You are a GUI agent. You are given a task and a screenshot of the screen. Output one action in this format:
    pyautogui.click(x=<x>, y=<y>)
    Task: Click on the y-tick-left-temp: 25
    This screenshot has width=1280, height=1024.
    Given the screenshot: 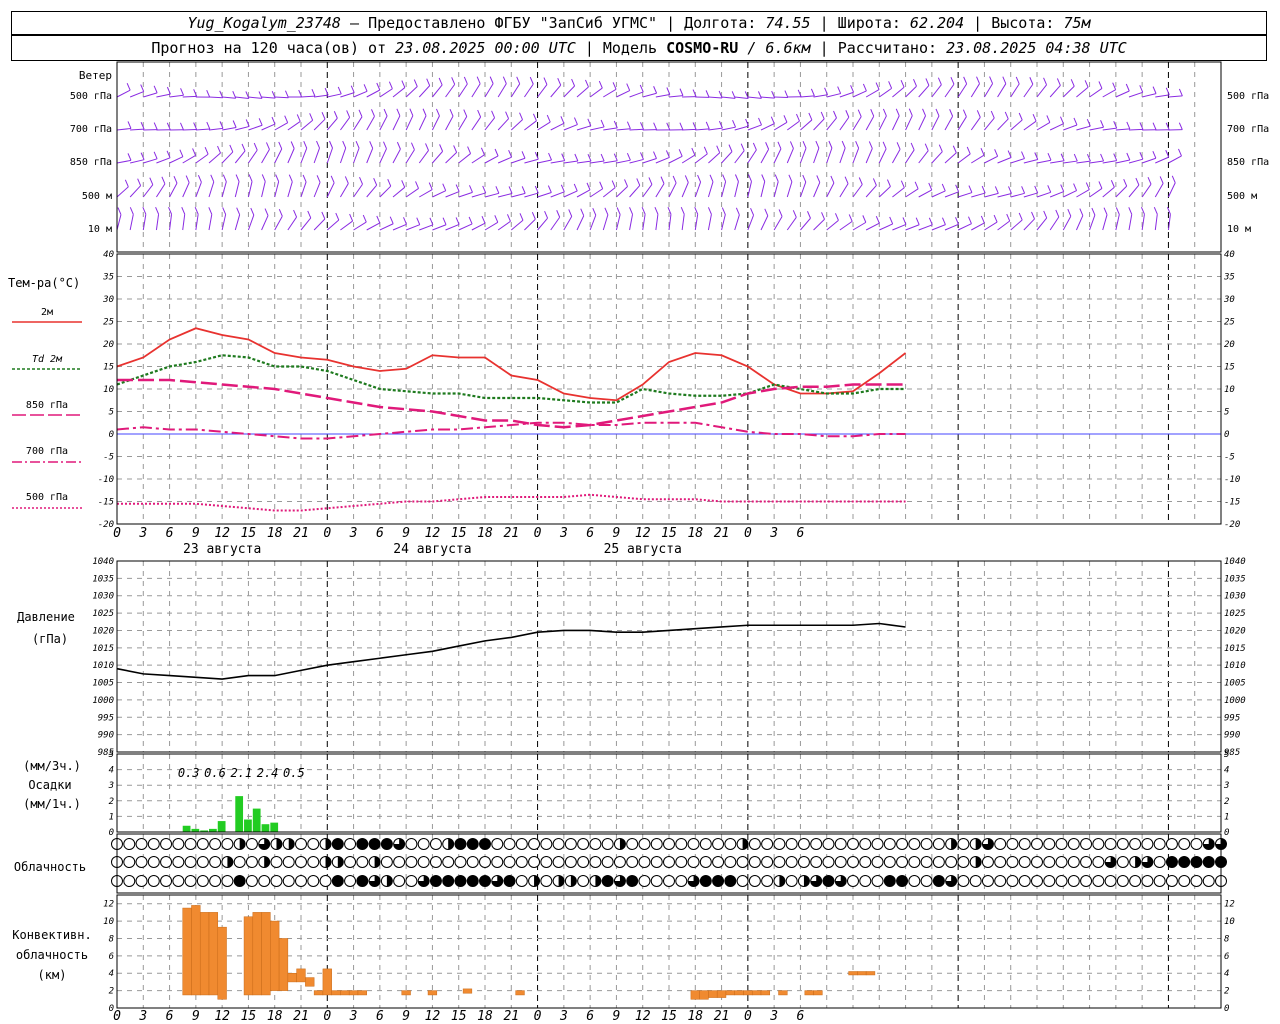 What is the action you would take?
    pyautogui.click(x=108, y=323)
    